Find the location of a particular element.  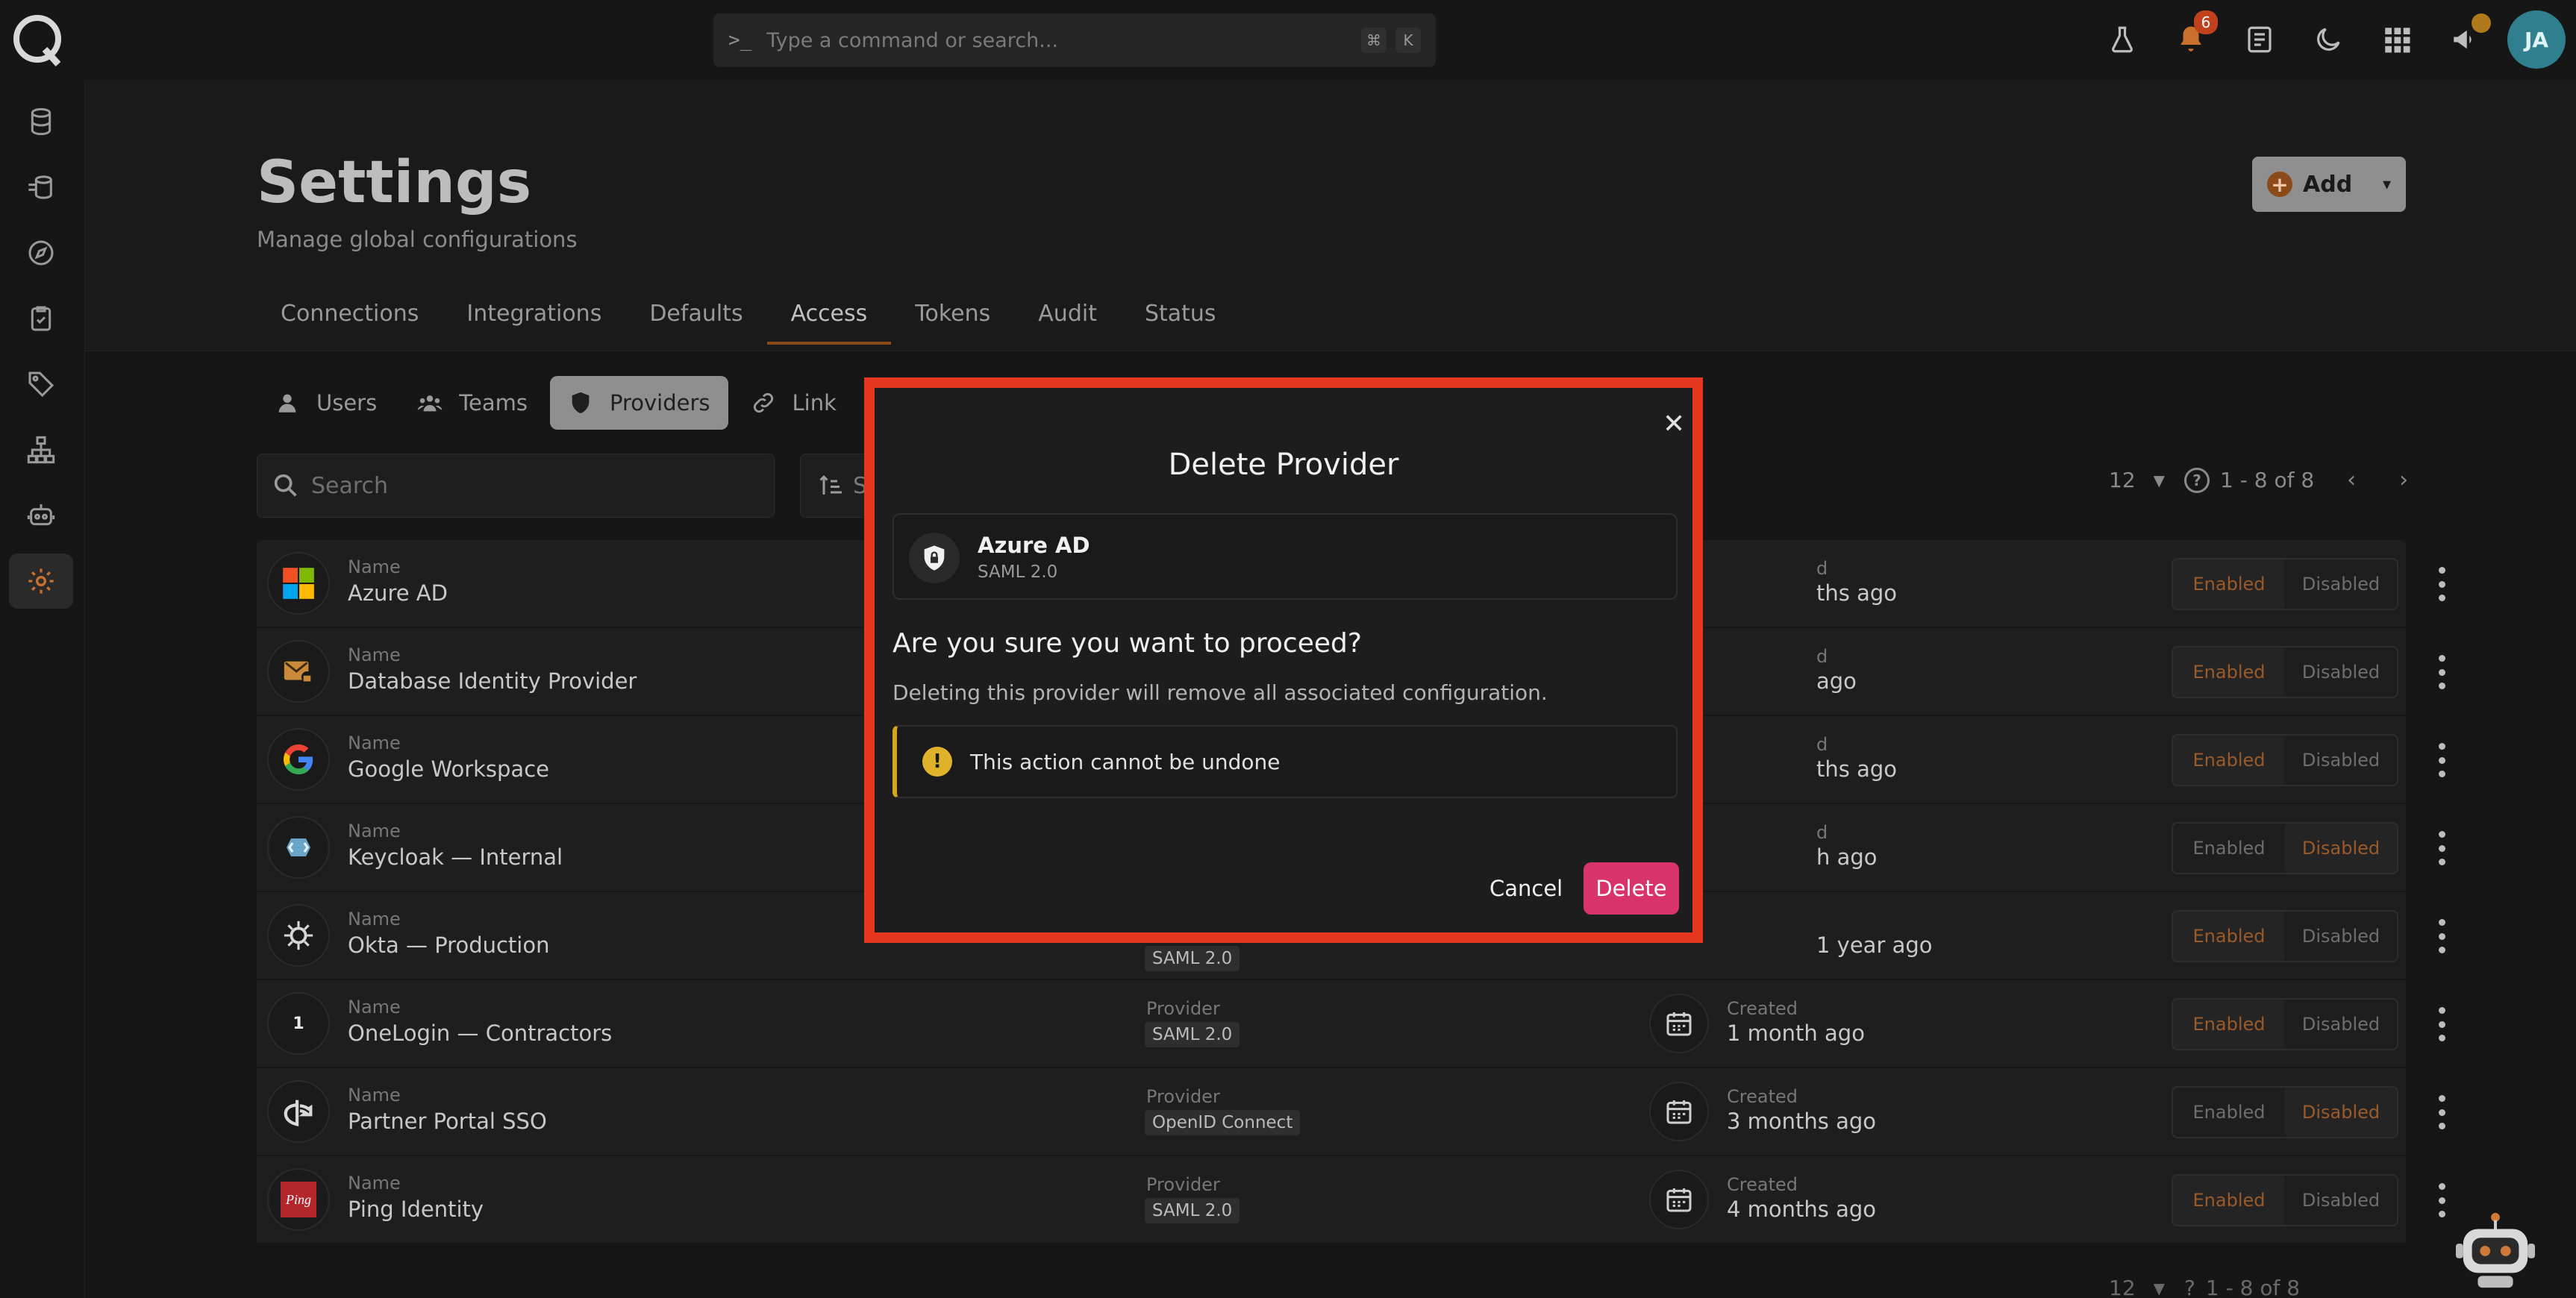

checklist-icon is located at coordinates (41, 318).